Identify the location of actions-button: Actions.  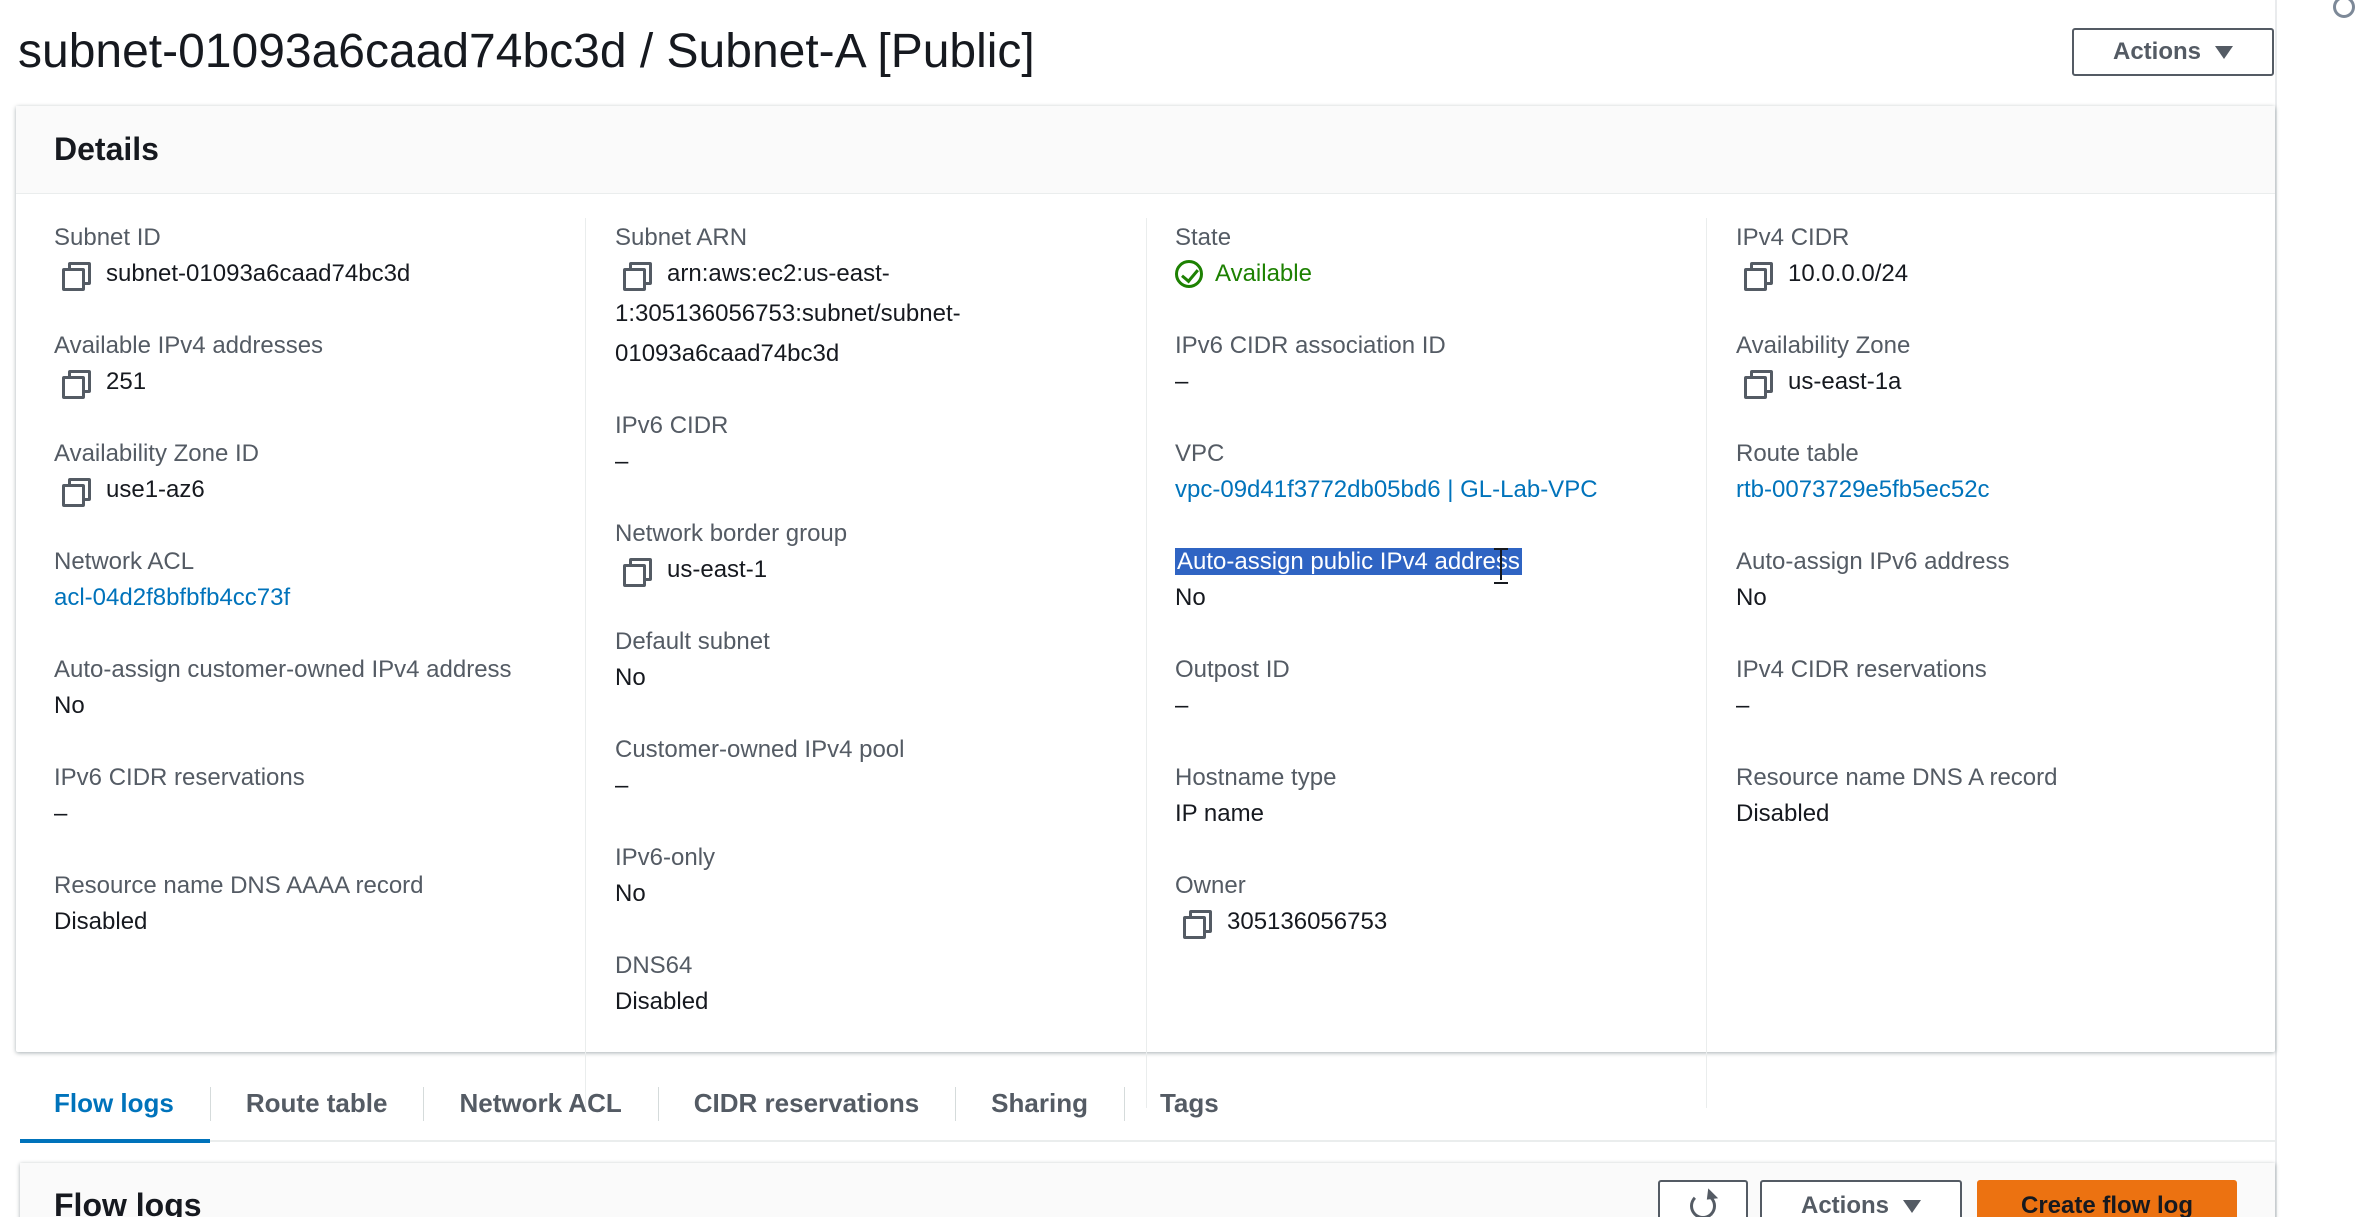
(2173, 52).